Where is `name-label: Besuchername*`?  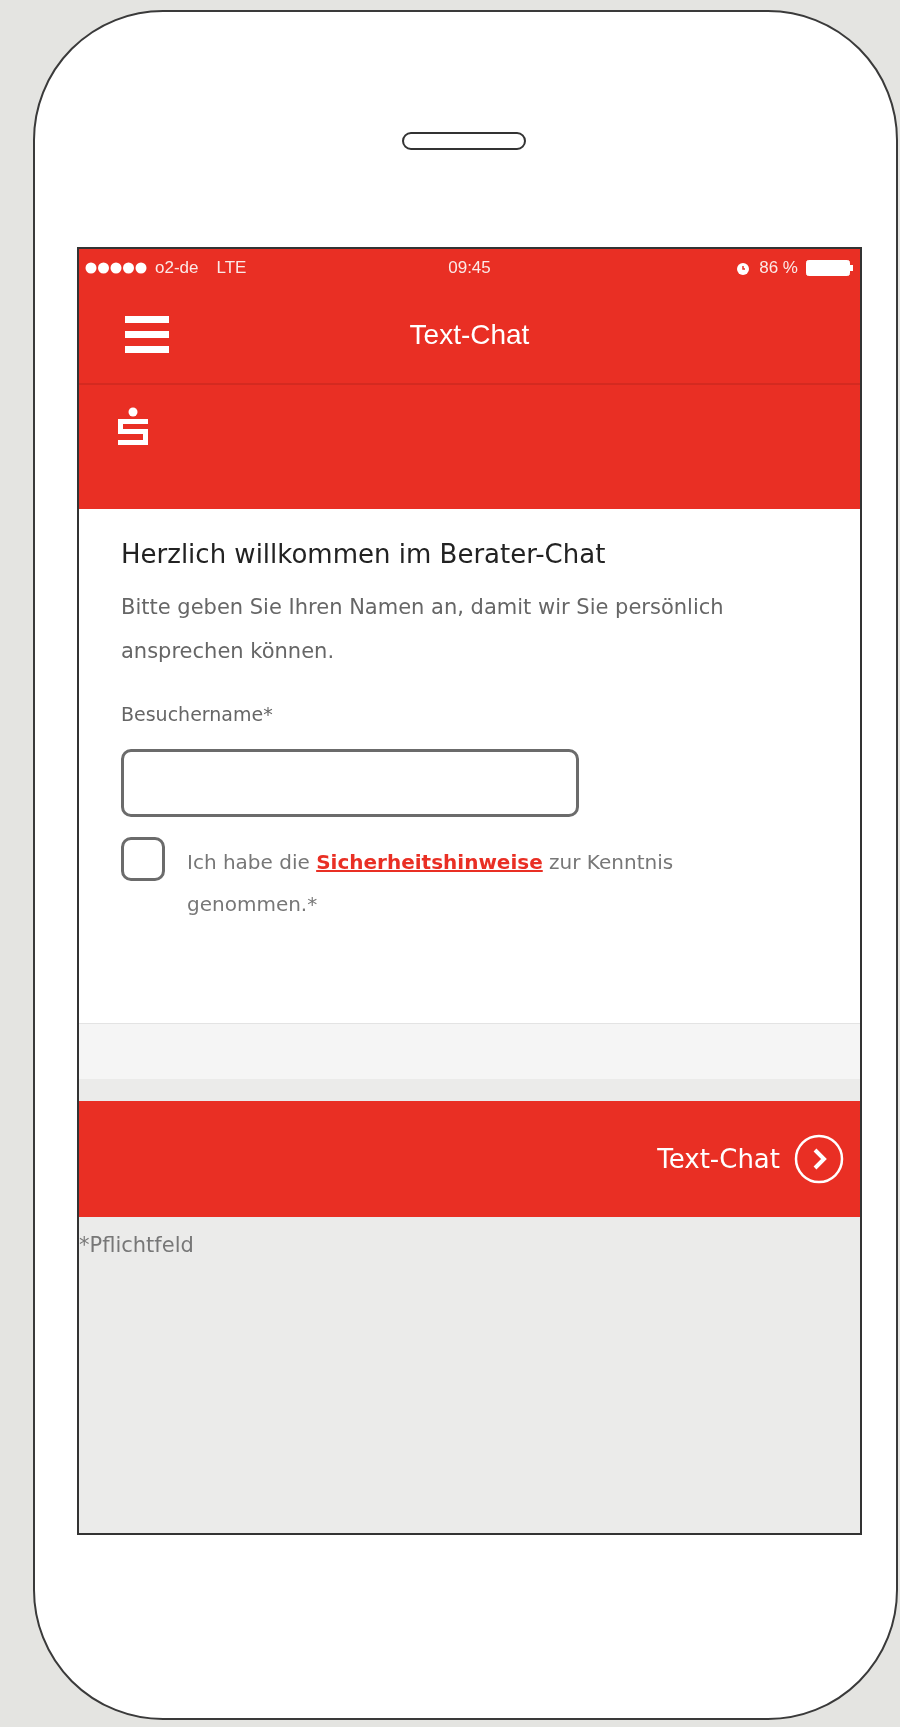
name-label: Besuchername* is located at coordinates (197, 714).